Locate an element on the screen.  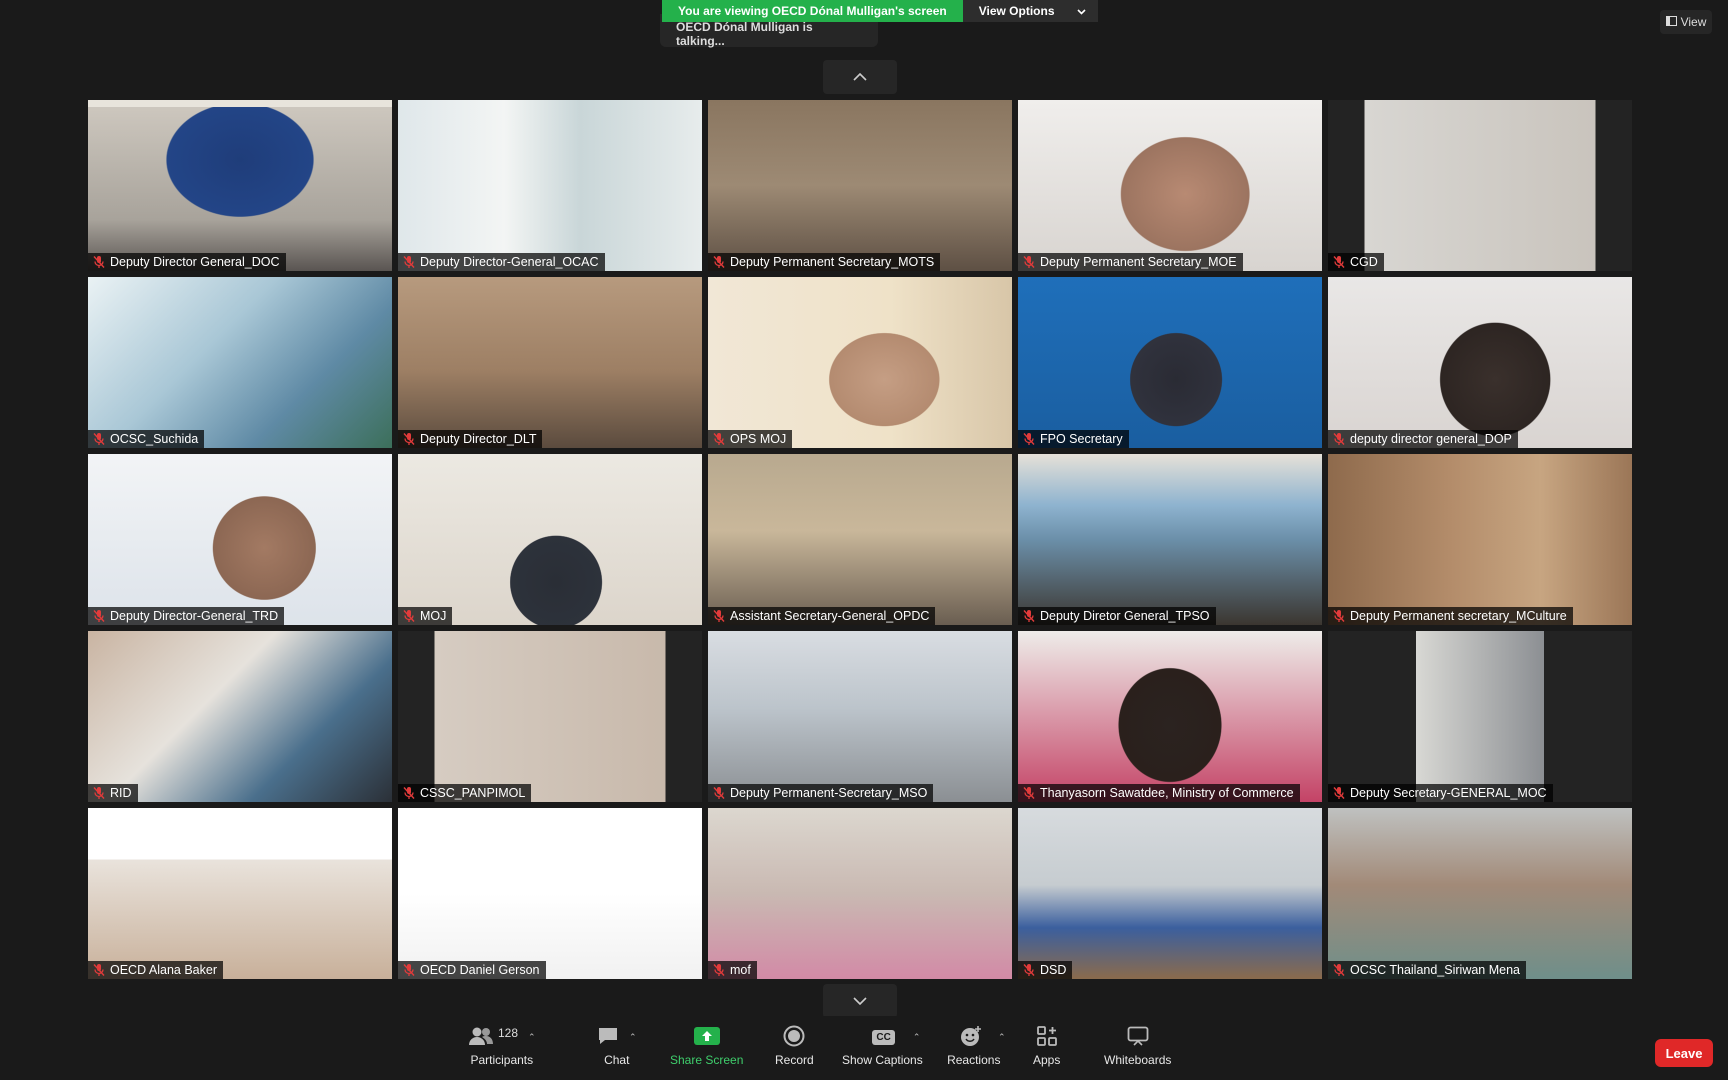
captions-icon: CC is located at coordinates (883, 1037).